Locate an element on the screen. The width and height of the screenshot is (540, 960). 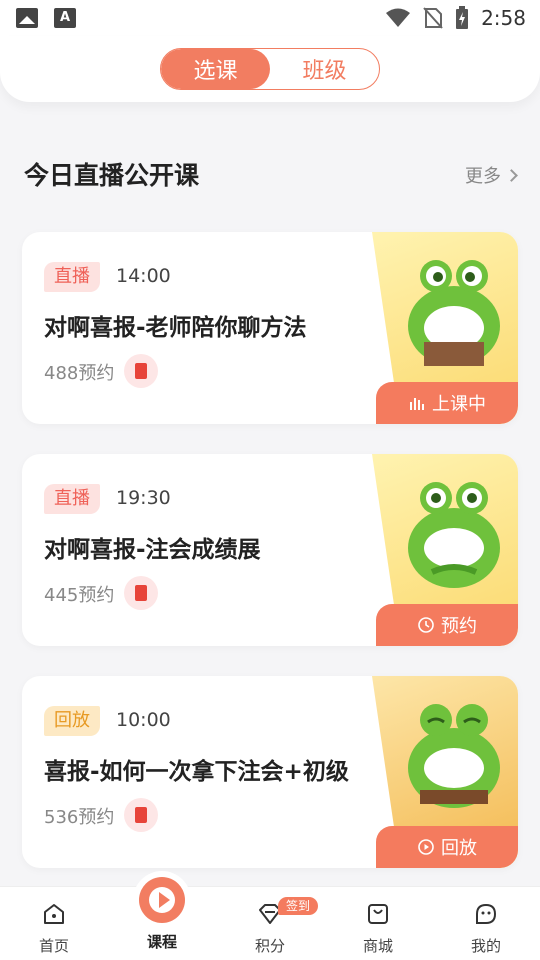
status-bar: A 2:58 is located at coordinates (270, 18).